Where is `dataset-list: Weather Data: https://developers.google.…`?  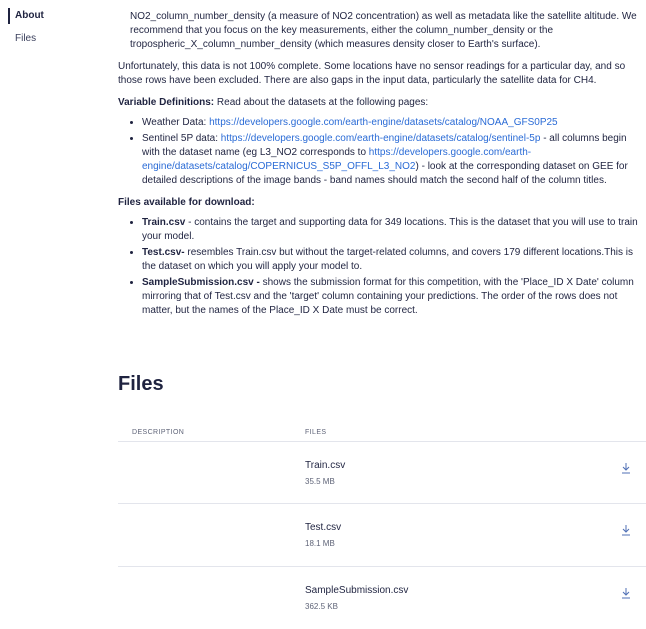 dataset-list: Weather Data: https://developers.google.… is located at coordinates (379, 152).